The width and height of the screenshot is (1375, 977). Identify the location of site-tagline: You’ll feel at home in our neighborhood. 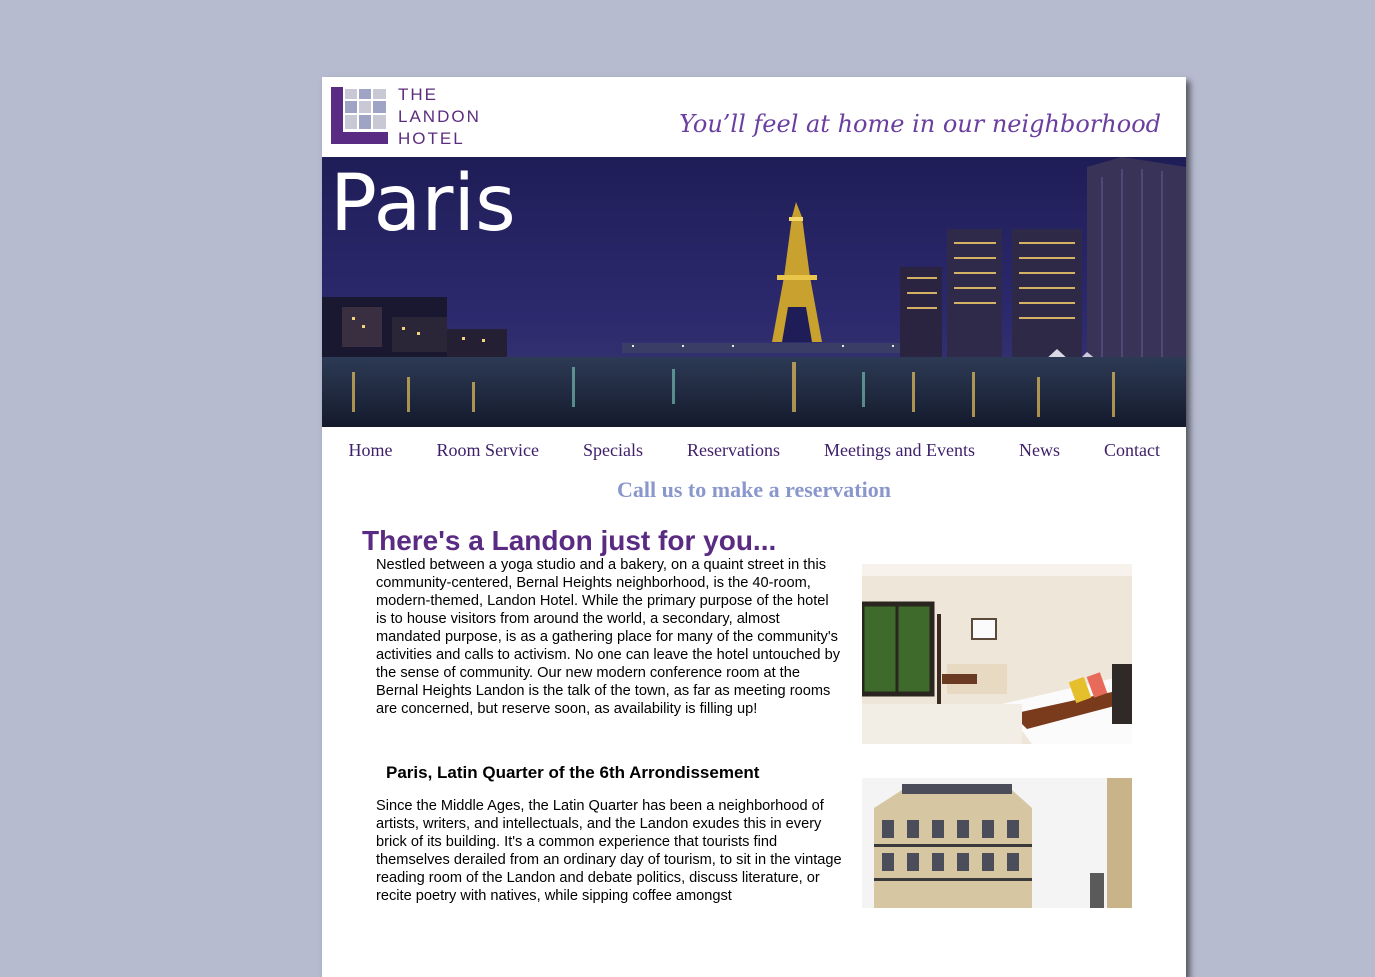
(920, 124).